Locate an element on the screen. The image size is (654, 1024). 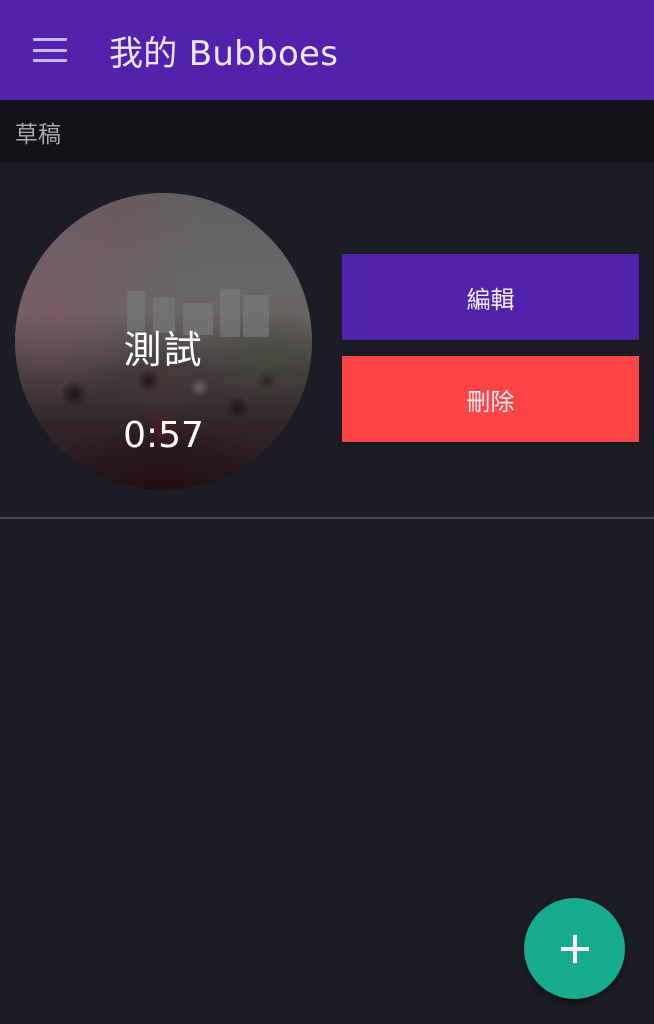
app-bar: 我的 Bubboes is located at coordinates (327, 50).